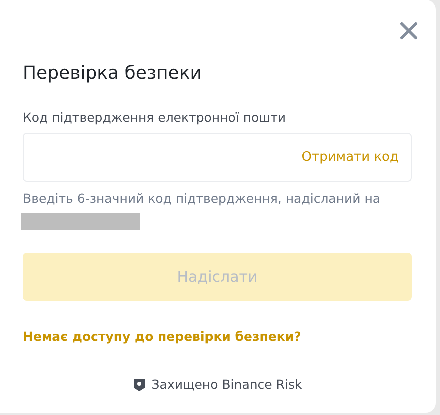 This screenshot has width=440, height=415. I want to click on footer-text: Захищено Binance Risk, so click(227, 385).